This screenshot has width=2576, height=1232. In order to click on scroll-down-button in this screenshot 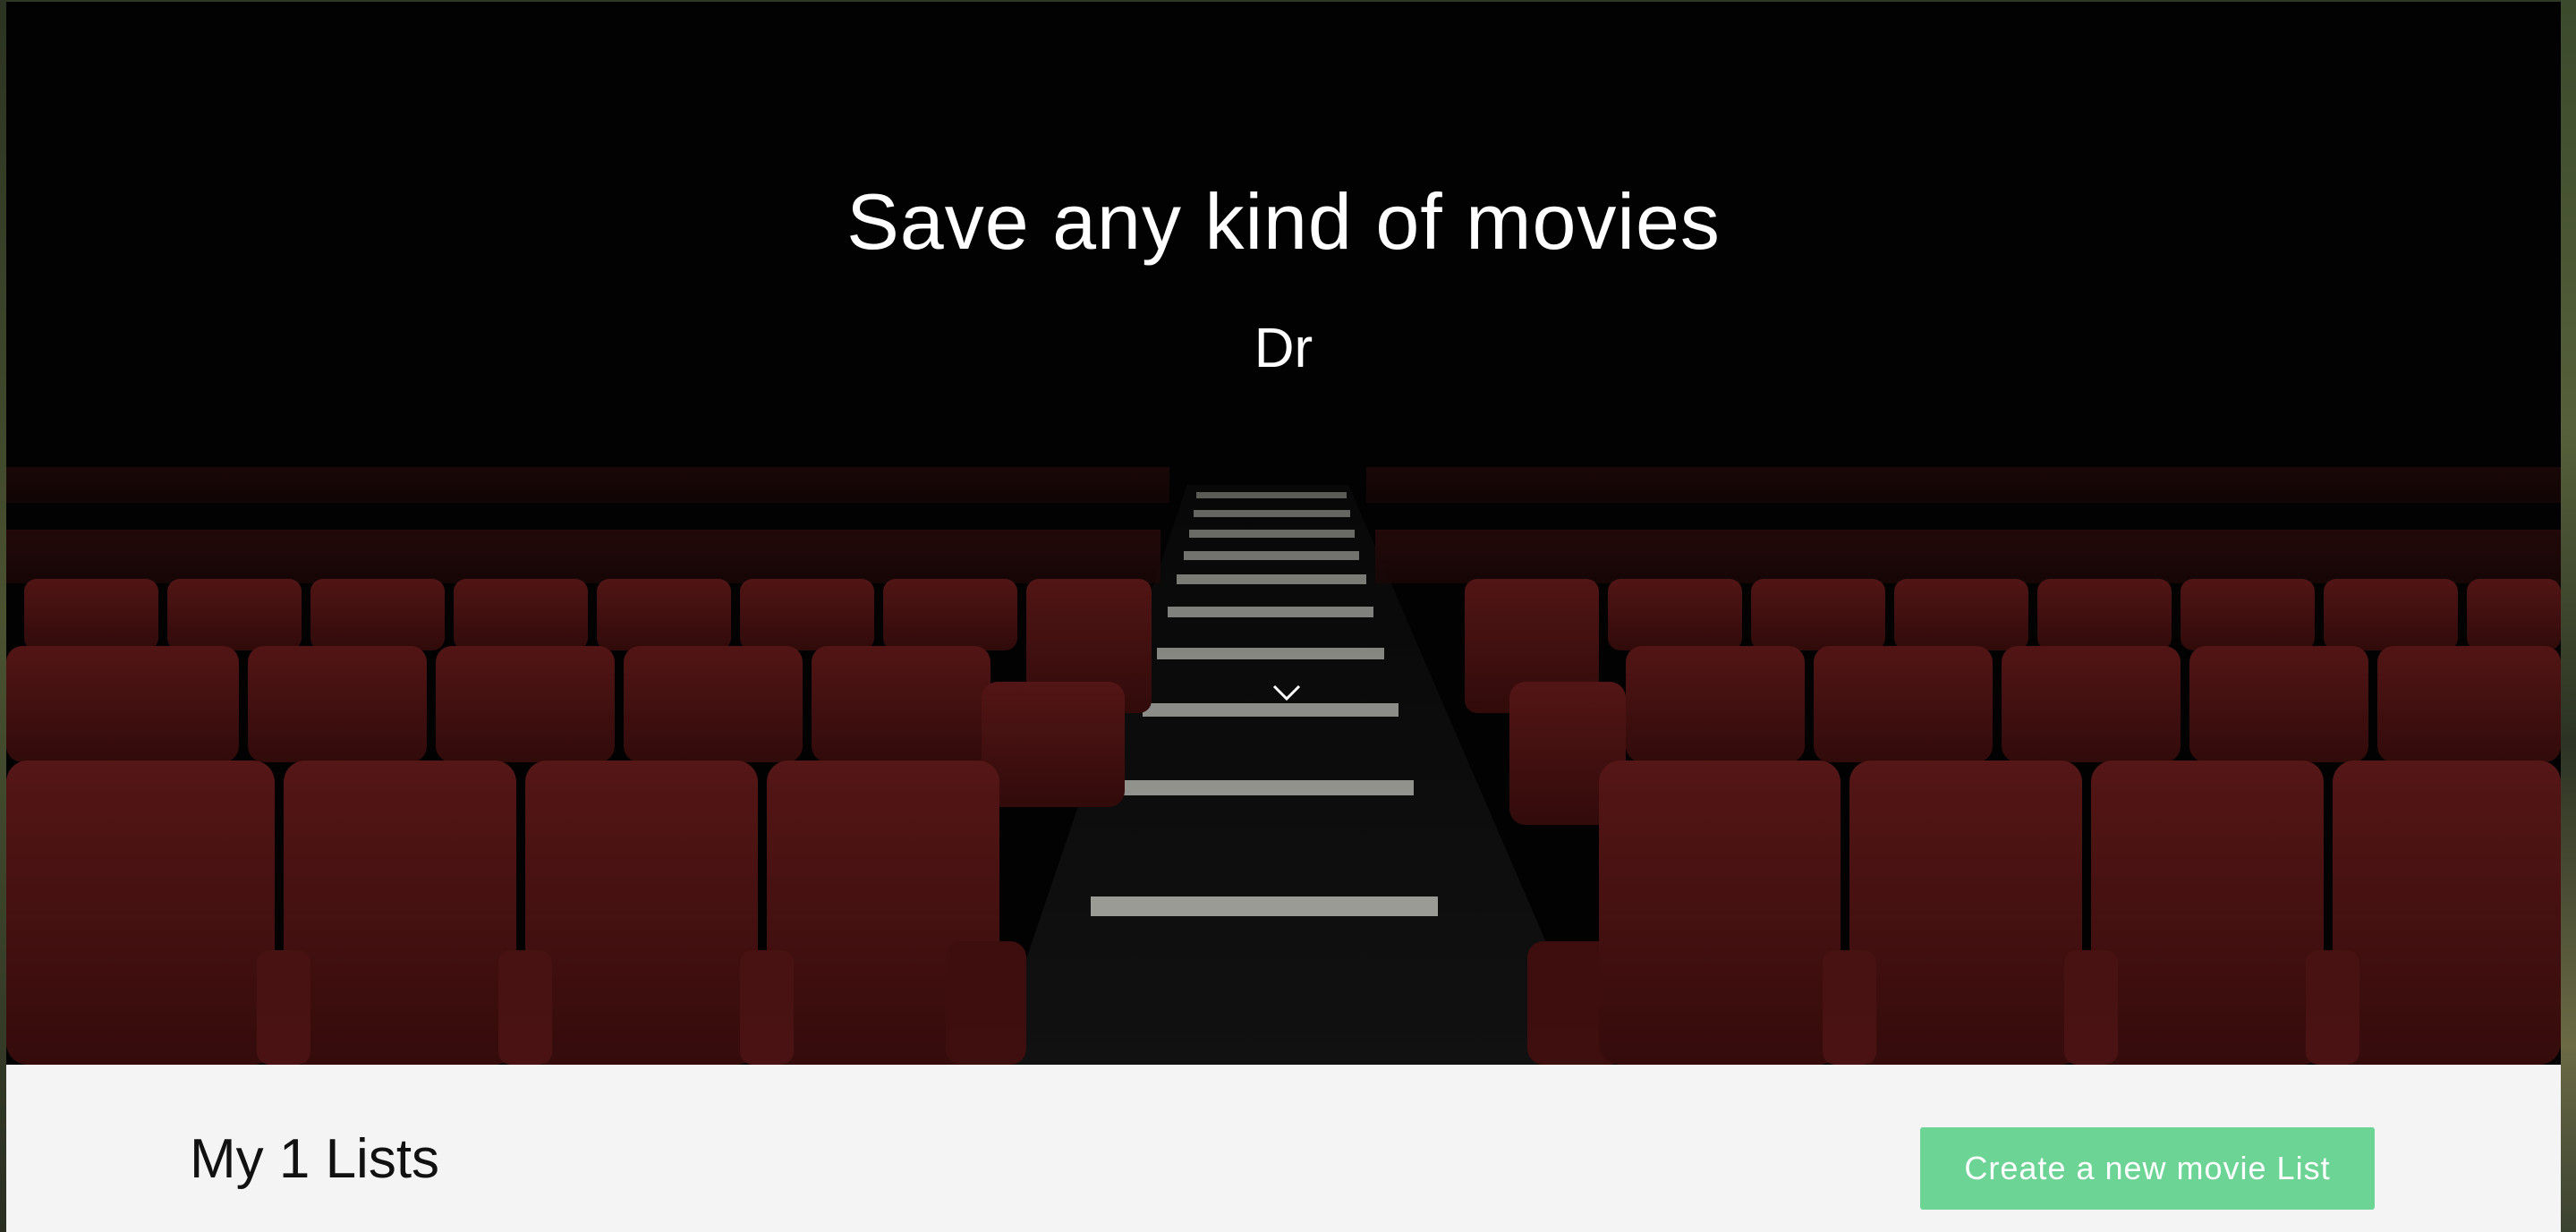, I will do `click(1287, 692)`.